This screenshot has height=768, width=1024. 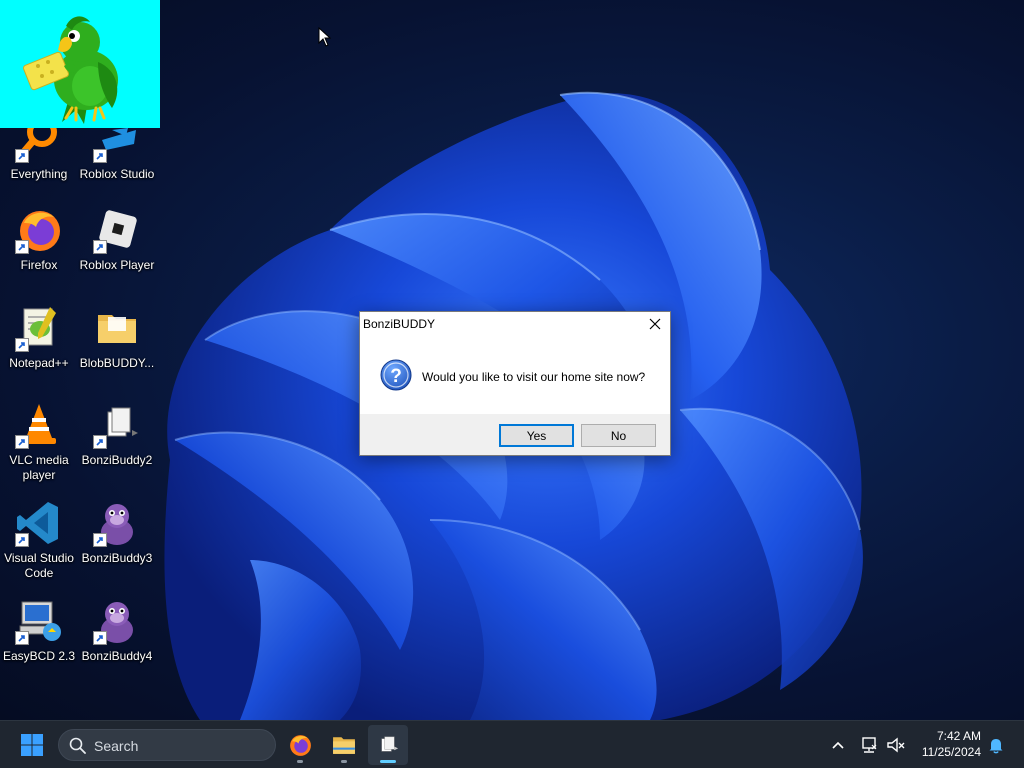 What do you see at coordinates (117, 558) in the screenshot?
I see `desktop-icon-label: BonziBuddy3` at bounding box center [117, 558].